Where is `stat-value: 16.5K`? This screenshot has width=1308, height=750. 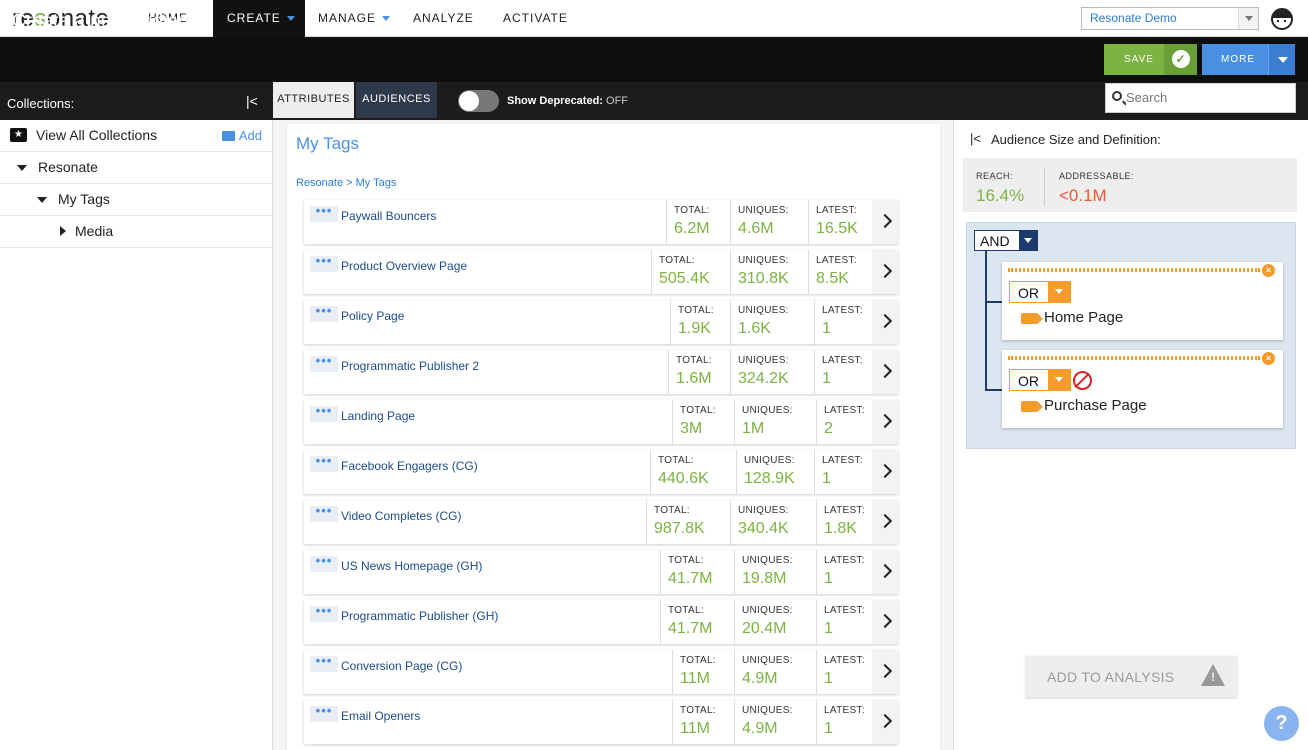
stat-value: 16.5K is located at coordinates (837, 228).